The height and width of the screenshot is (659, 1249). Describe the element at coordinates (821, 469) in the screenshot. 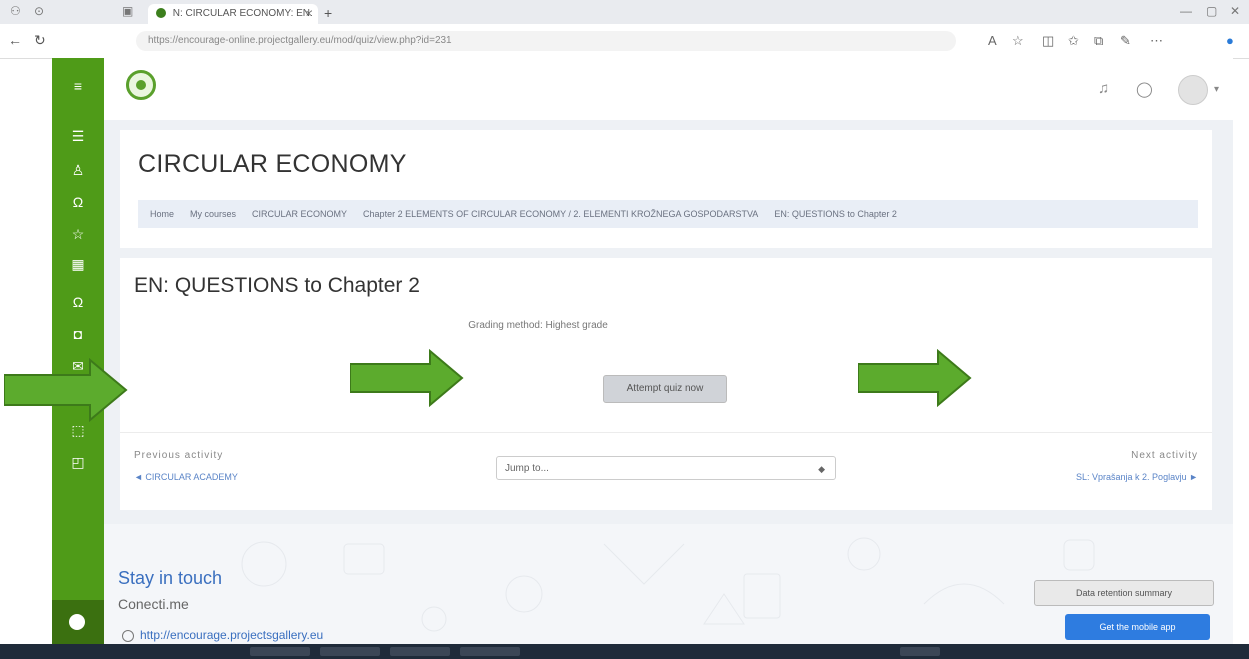

I see `select-caret-icon: ◆` at that location.